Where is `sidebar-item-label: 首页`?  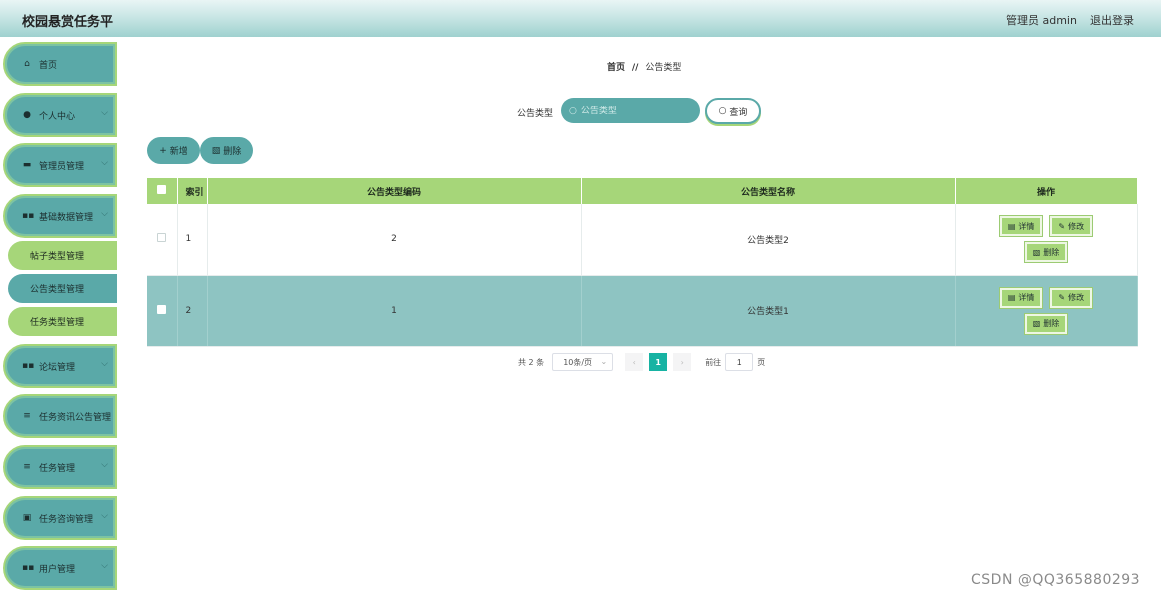 sidebar-item-label: 首页 is located at coordinates (48, 65).